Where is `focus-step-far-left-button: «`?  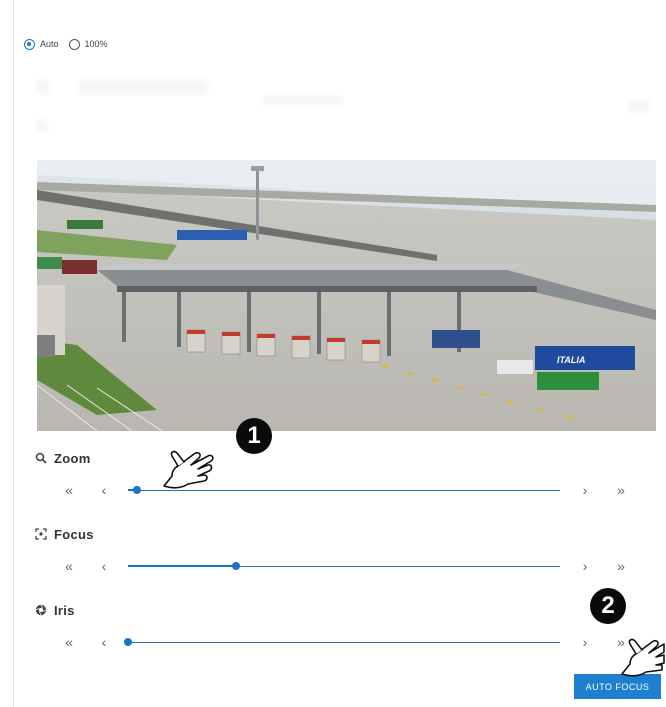 focus-step-far-left-button: « is located at coordinates (69, 566).